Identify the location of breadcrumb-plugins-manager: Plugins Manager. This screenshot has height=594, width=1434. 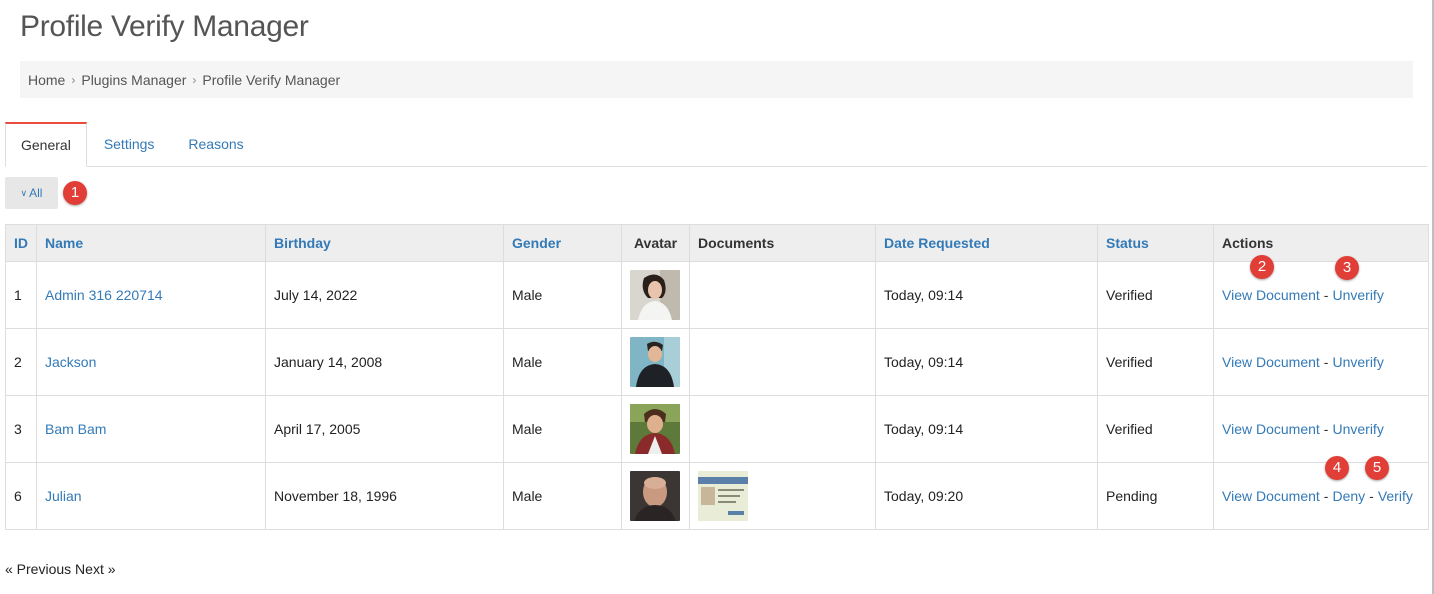
(133, 80).